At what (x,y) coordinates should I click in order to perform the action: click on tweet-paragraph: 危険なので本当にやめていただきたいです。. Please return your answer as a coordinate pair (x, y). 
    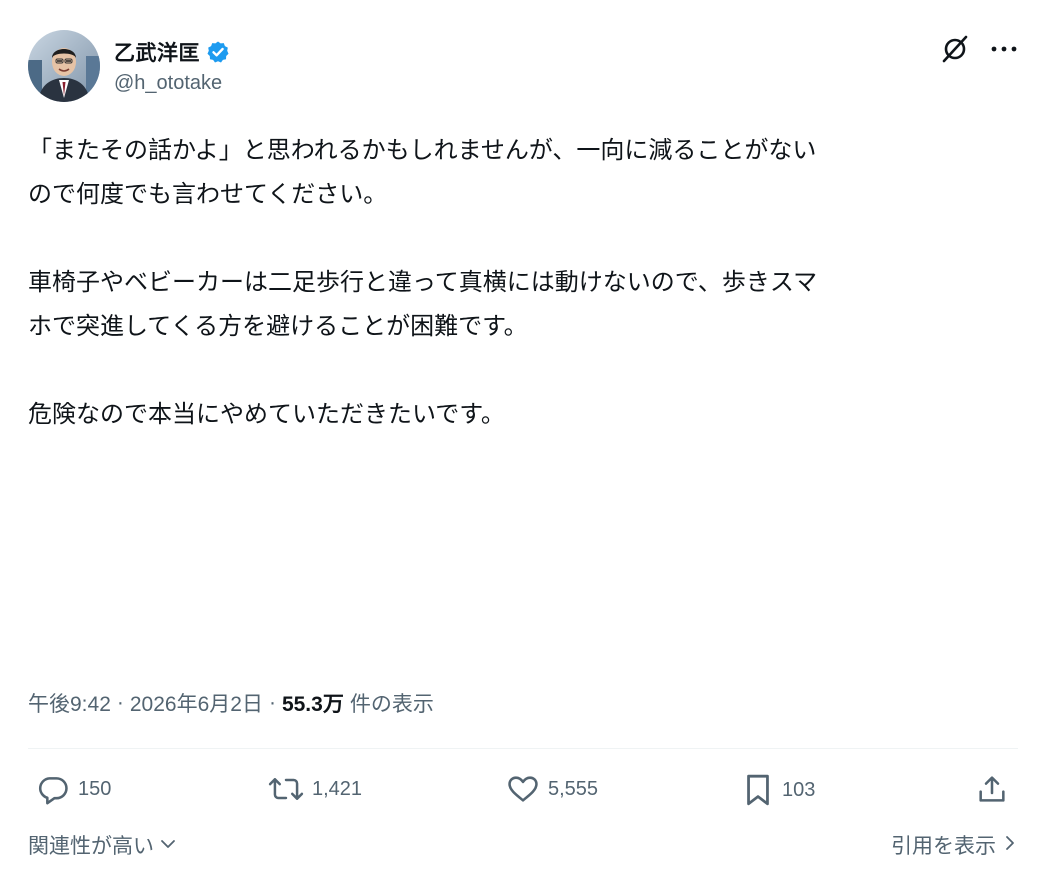
    Looking at the image, I should click on (266, 414).